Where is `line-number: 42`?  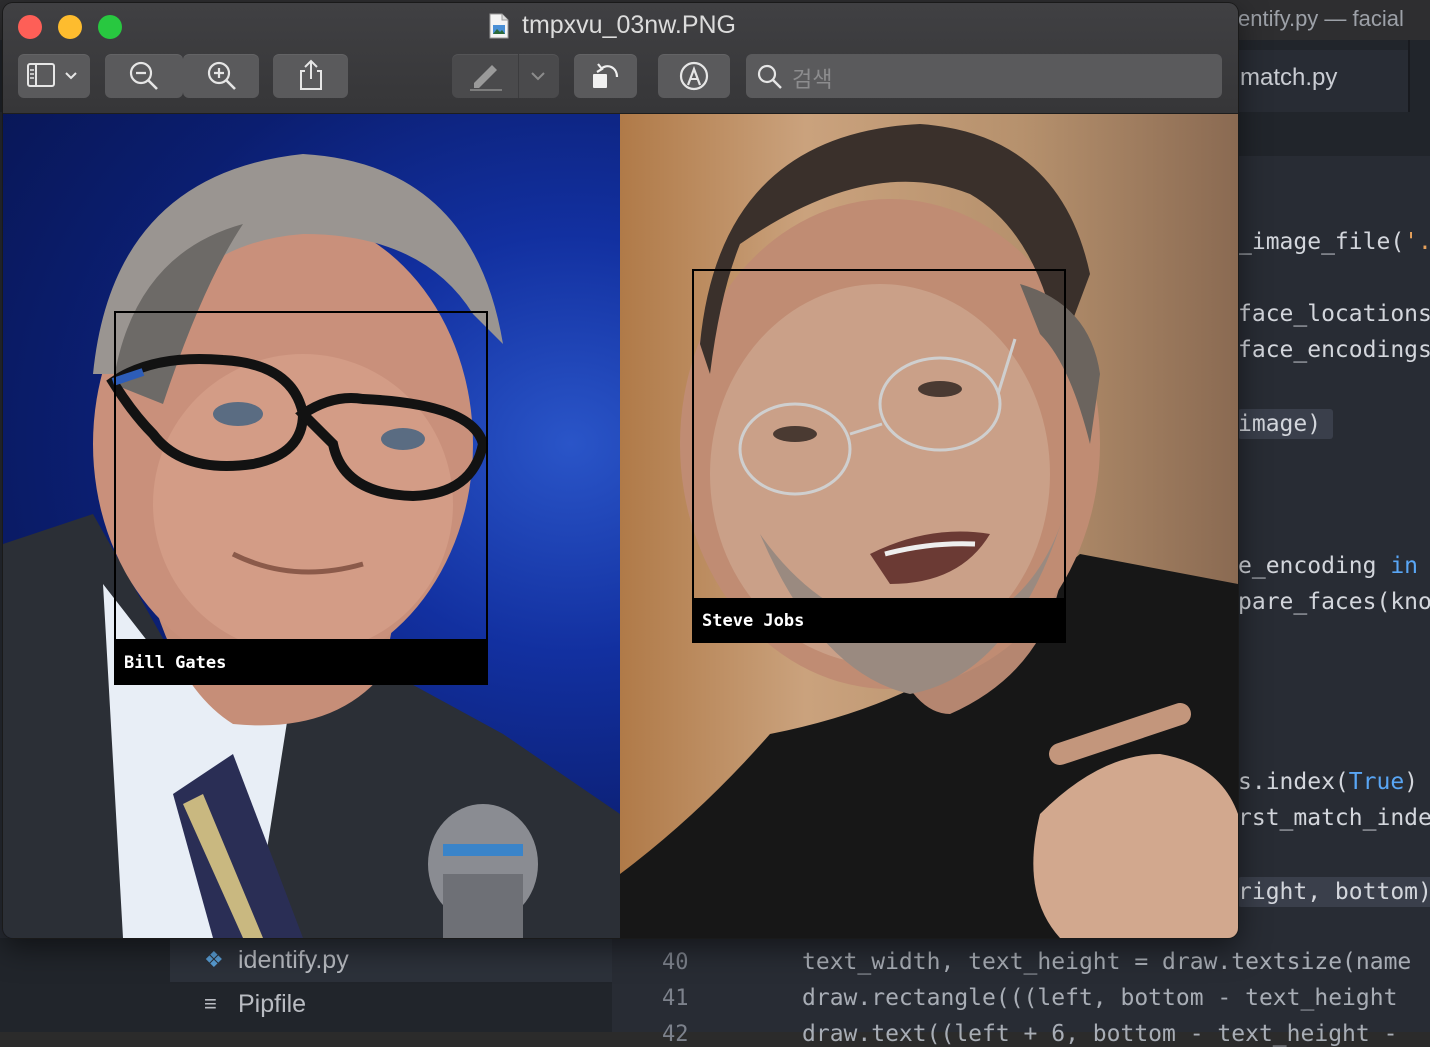 line-number: 42 is located at coordinates (675, 1034).